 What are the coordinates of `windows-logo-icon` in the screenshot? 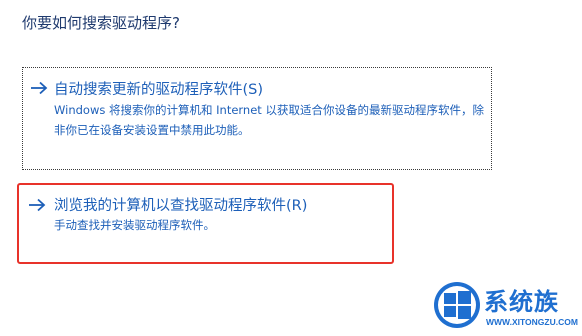 It's located at (457, 305).